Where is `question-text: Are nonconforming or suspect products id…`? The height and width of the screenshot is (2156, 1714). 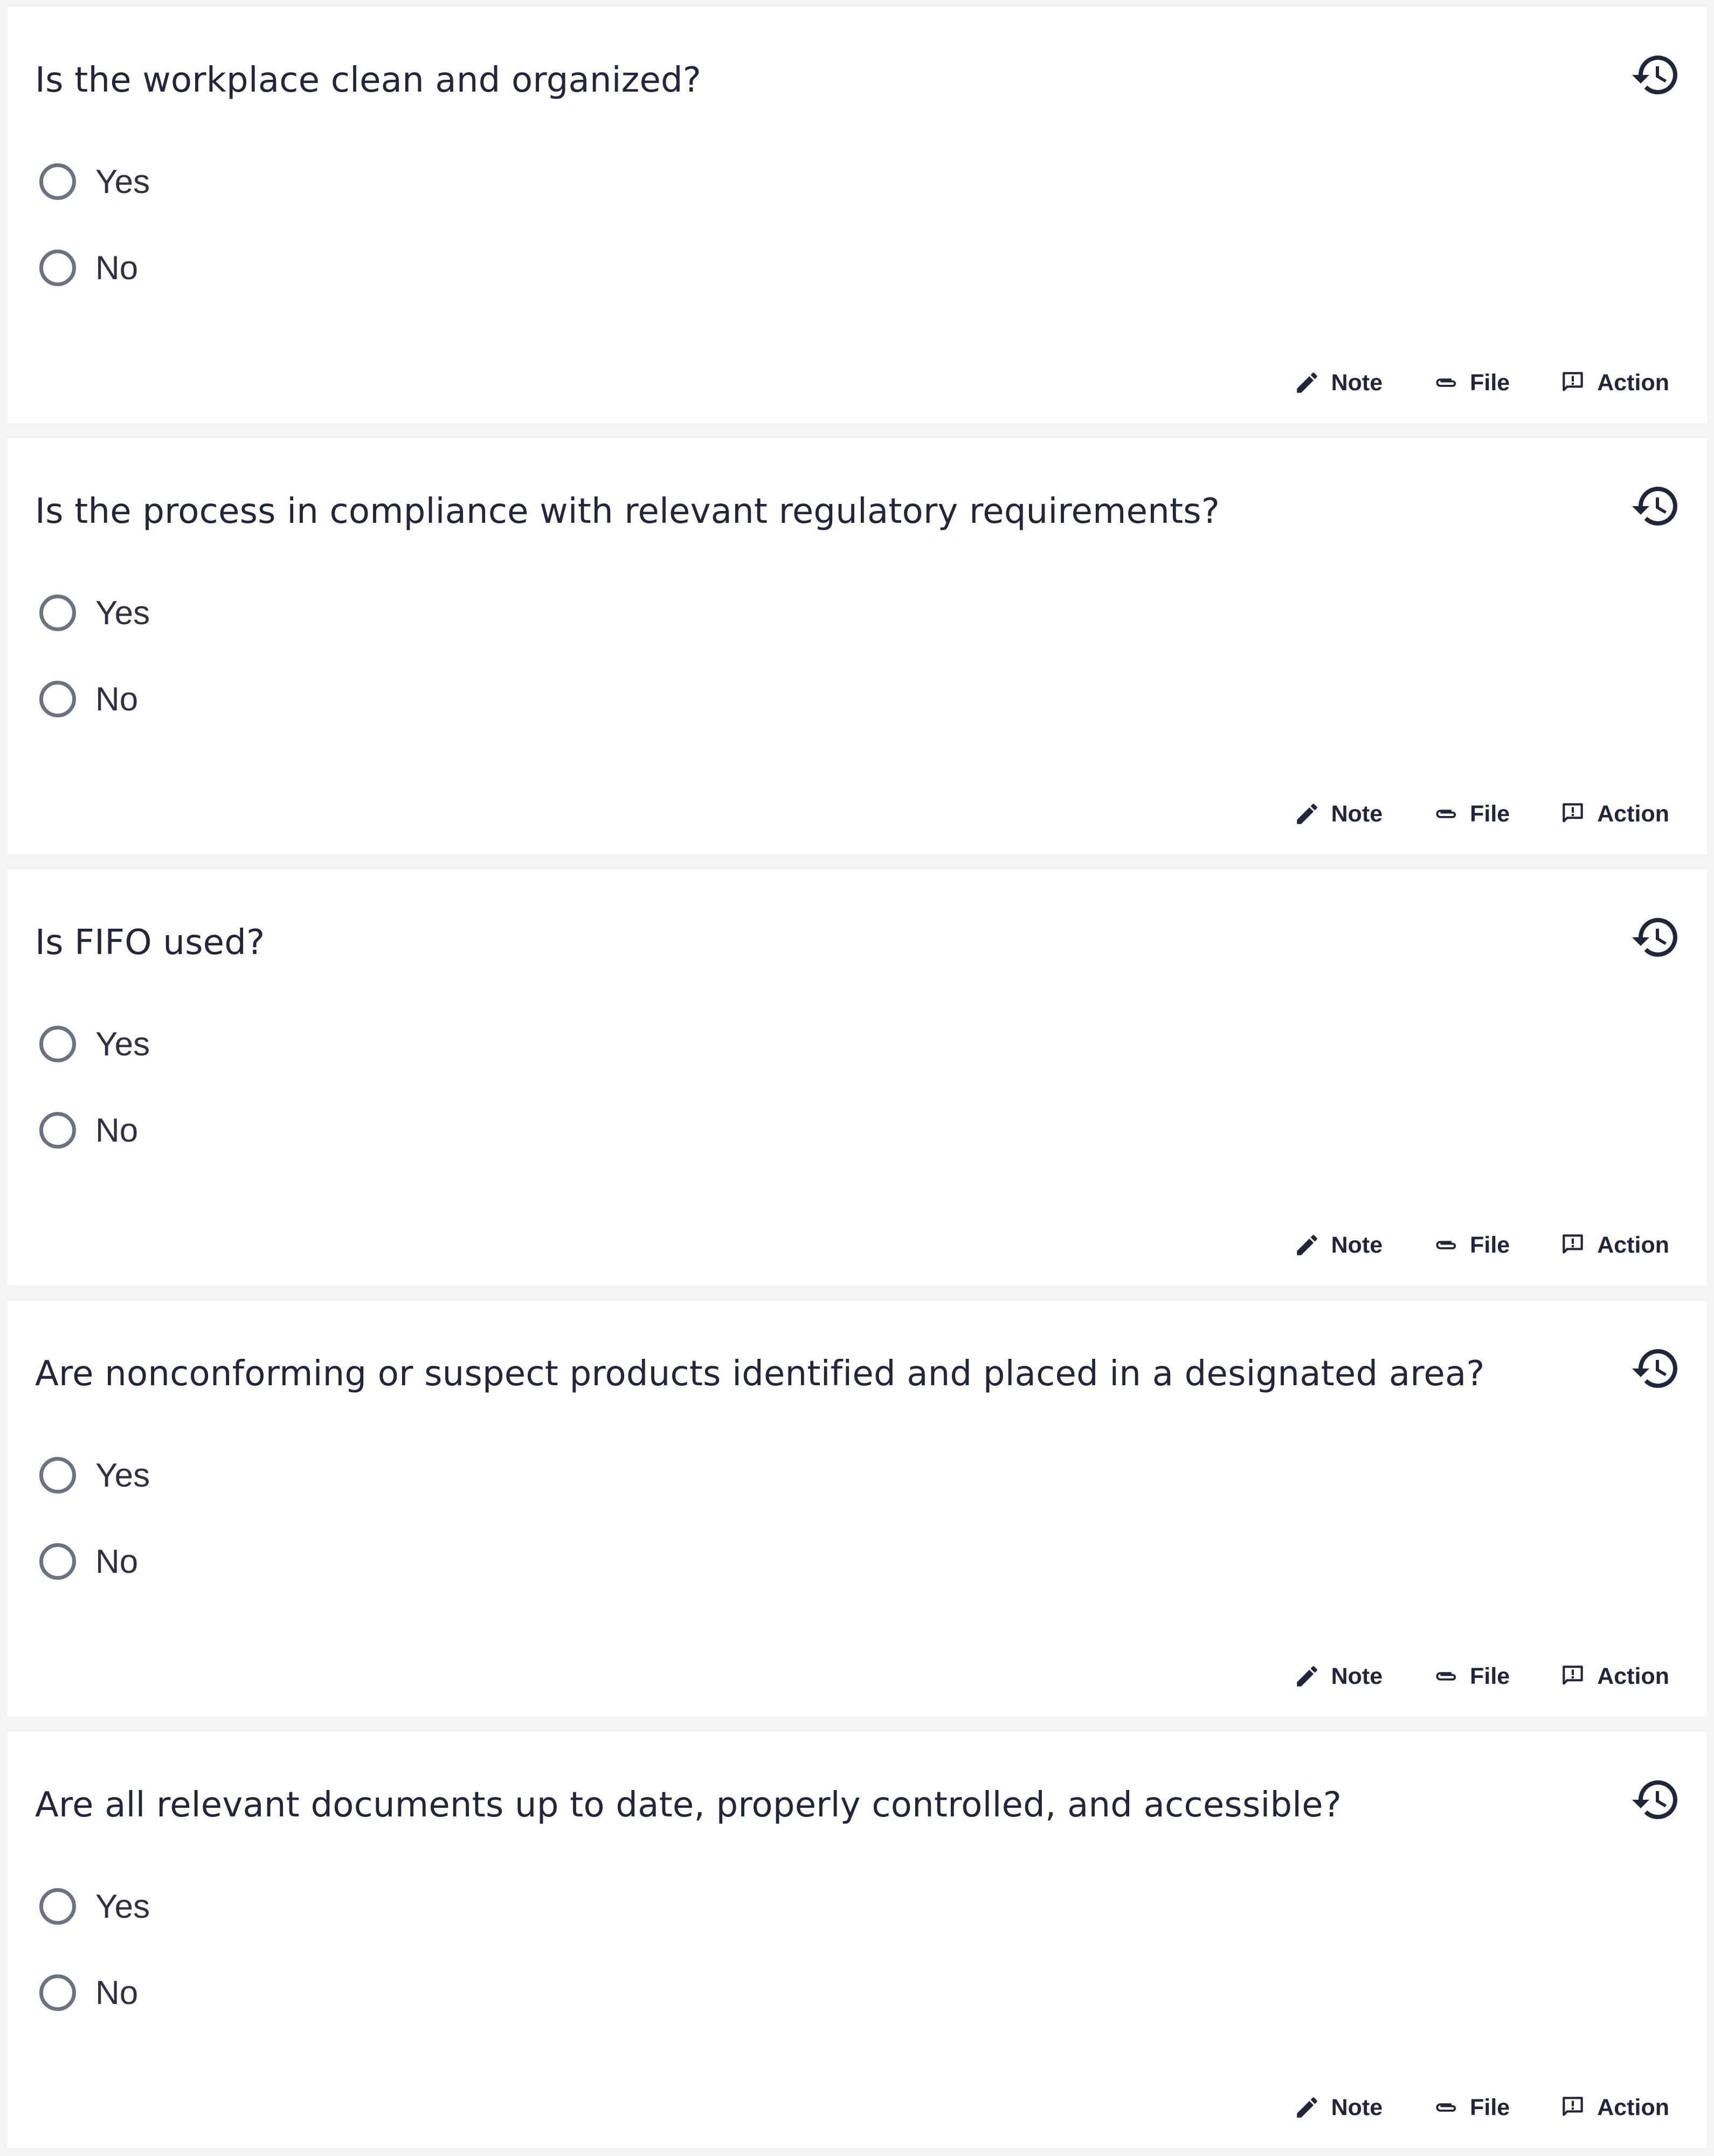 question-text: Are nonconforming or suspect products id… is located at coordinates (760, 1374).